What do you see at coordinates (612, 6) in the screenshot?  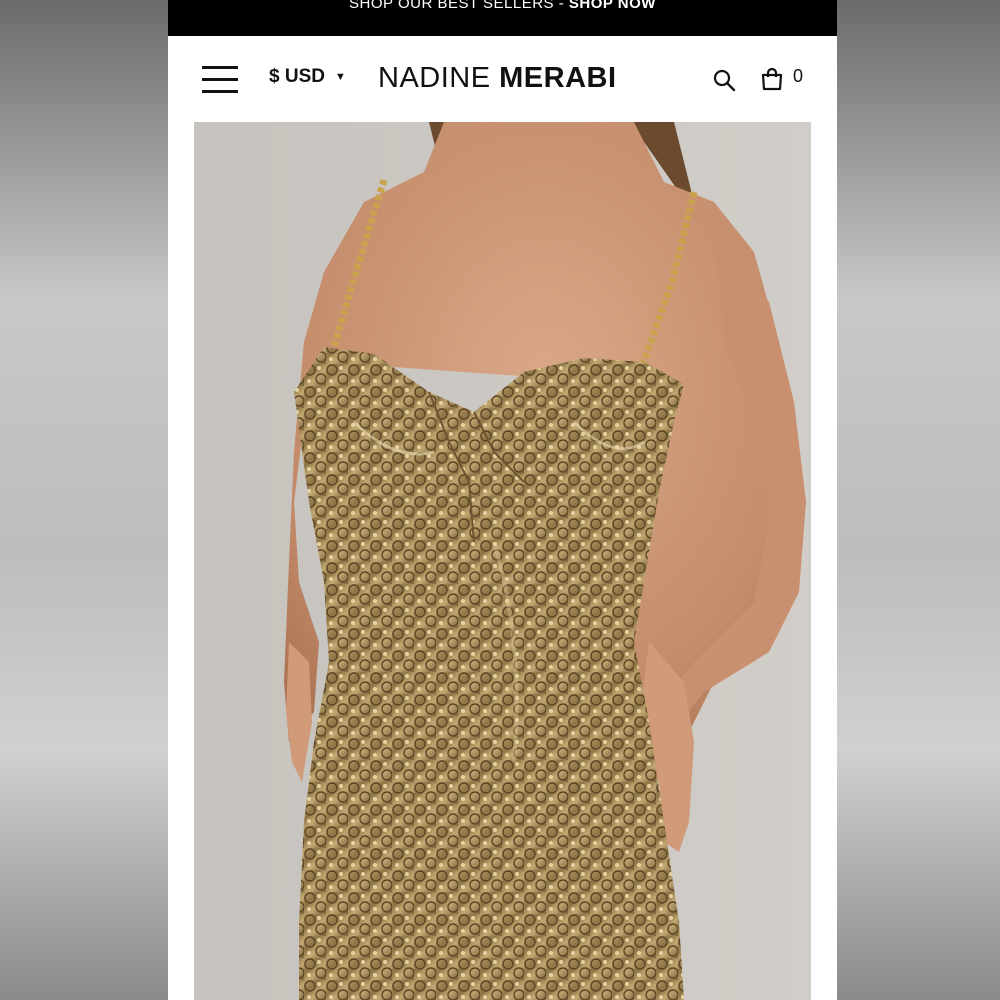 I see `promo-cta-link: SHOP NOW` at bounding box center [612, 6].